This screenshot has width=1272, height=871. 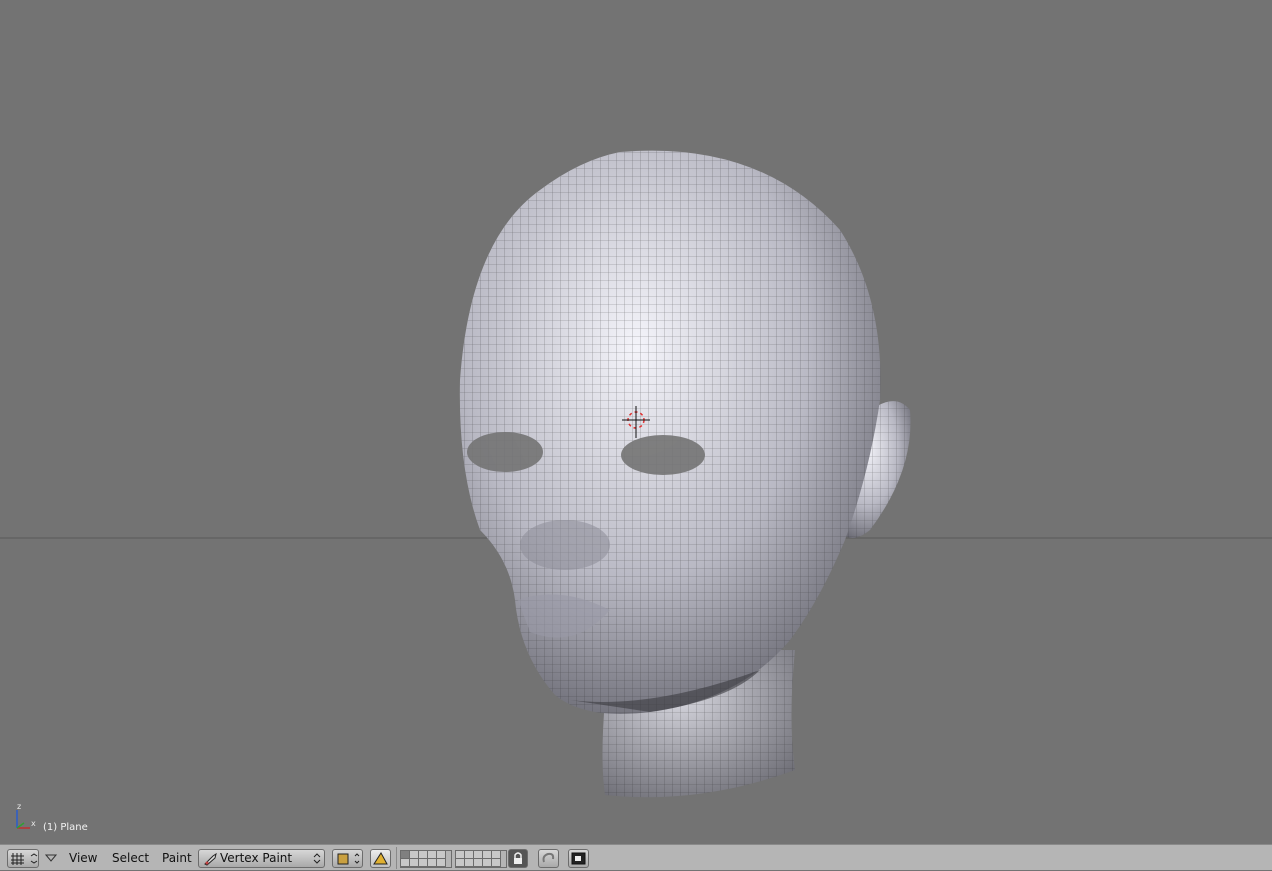 I want to click on active-object-label: (1) Plane, so click(x=65, y=827).